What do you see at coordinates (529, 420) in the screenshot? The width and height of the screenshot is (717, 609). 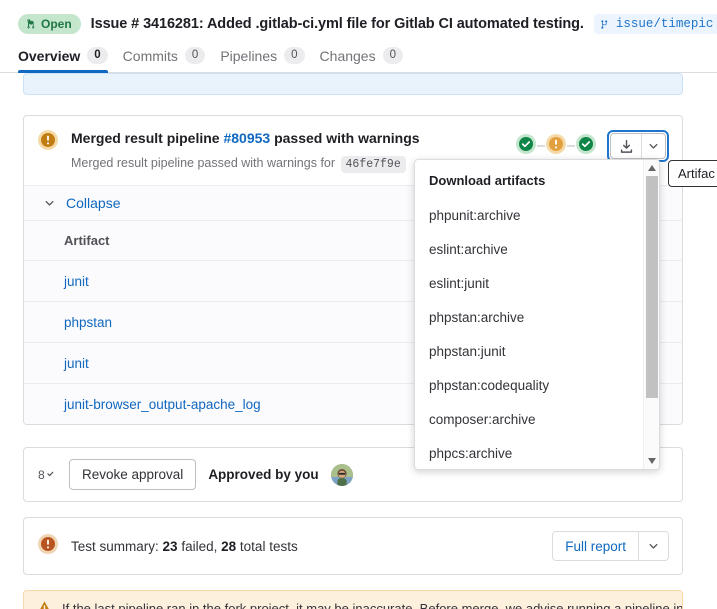 I see `dropdown-item: composer:archive` at bounding box center [529, 420].